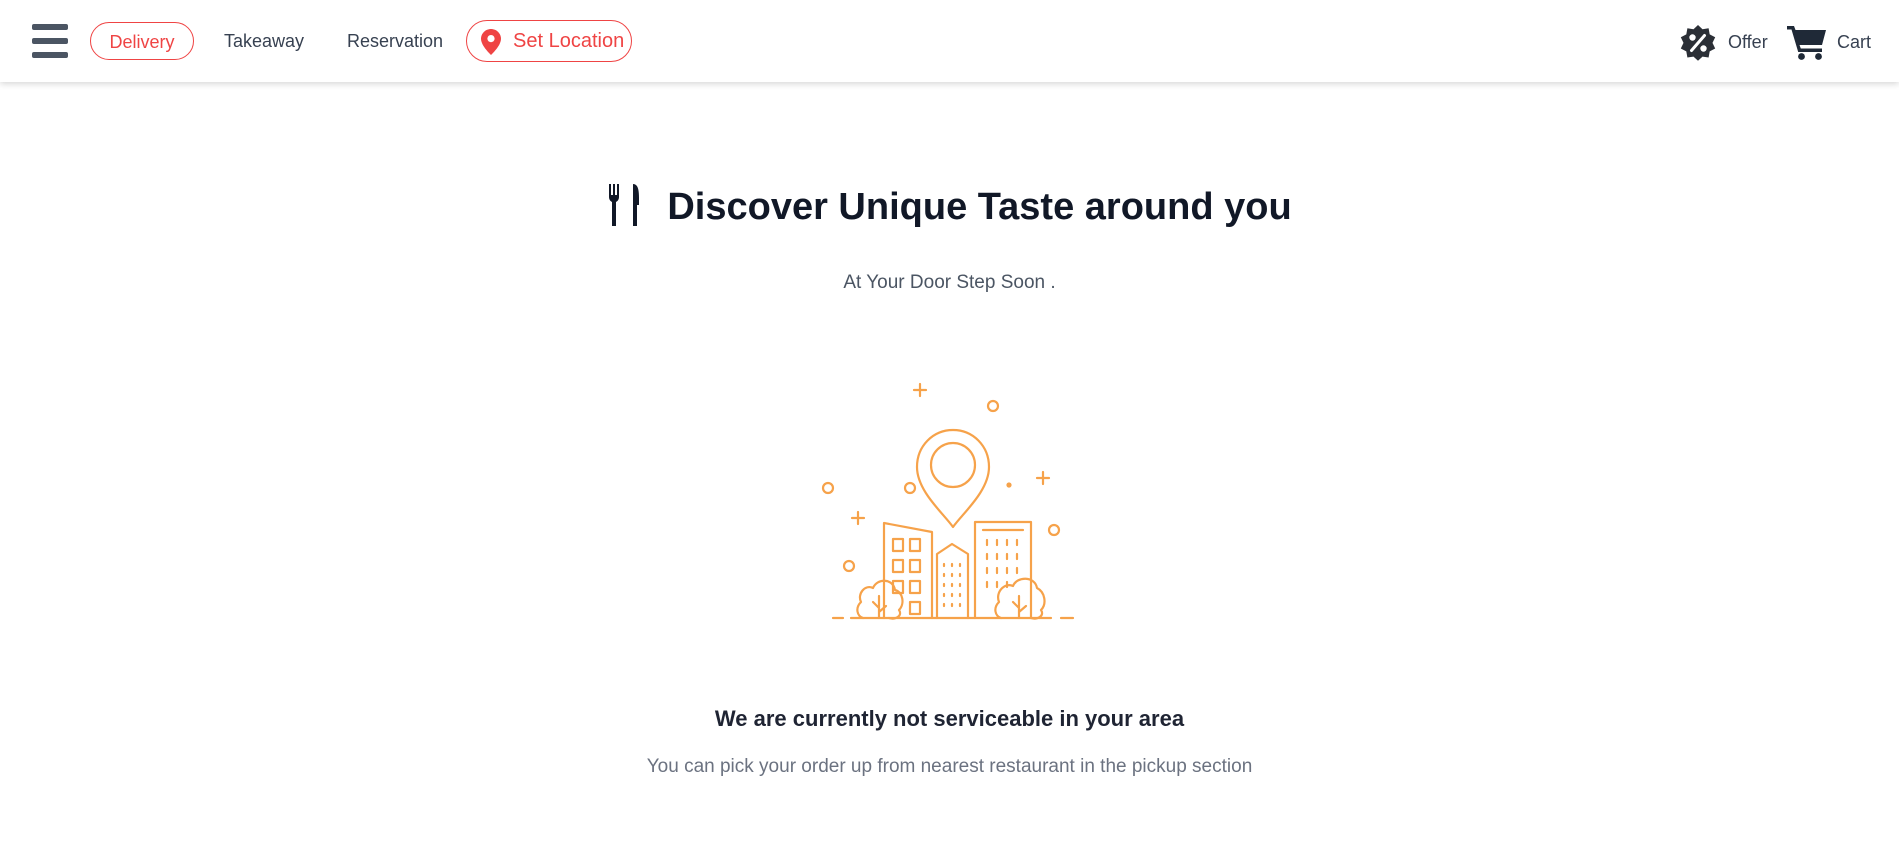 This screenshot has width=1899, height=867. What do you see at coordinates (569, 41) in the screenshot?
I see `set-location-label: Set Location` at bounding box center [569, 41].